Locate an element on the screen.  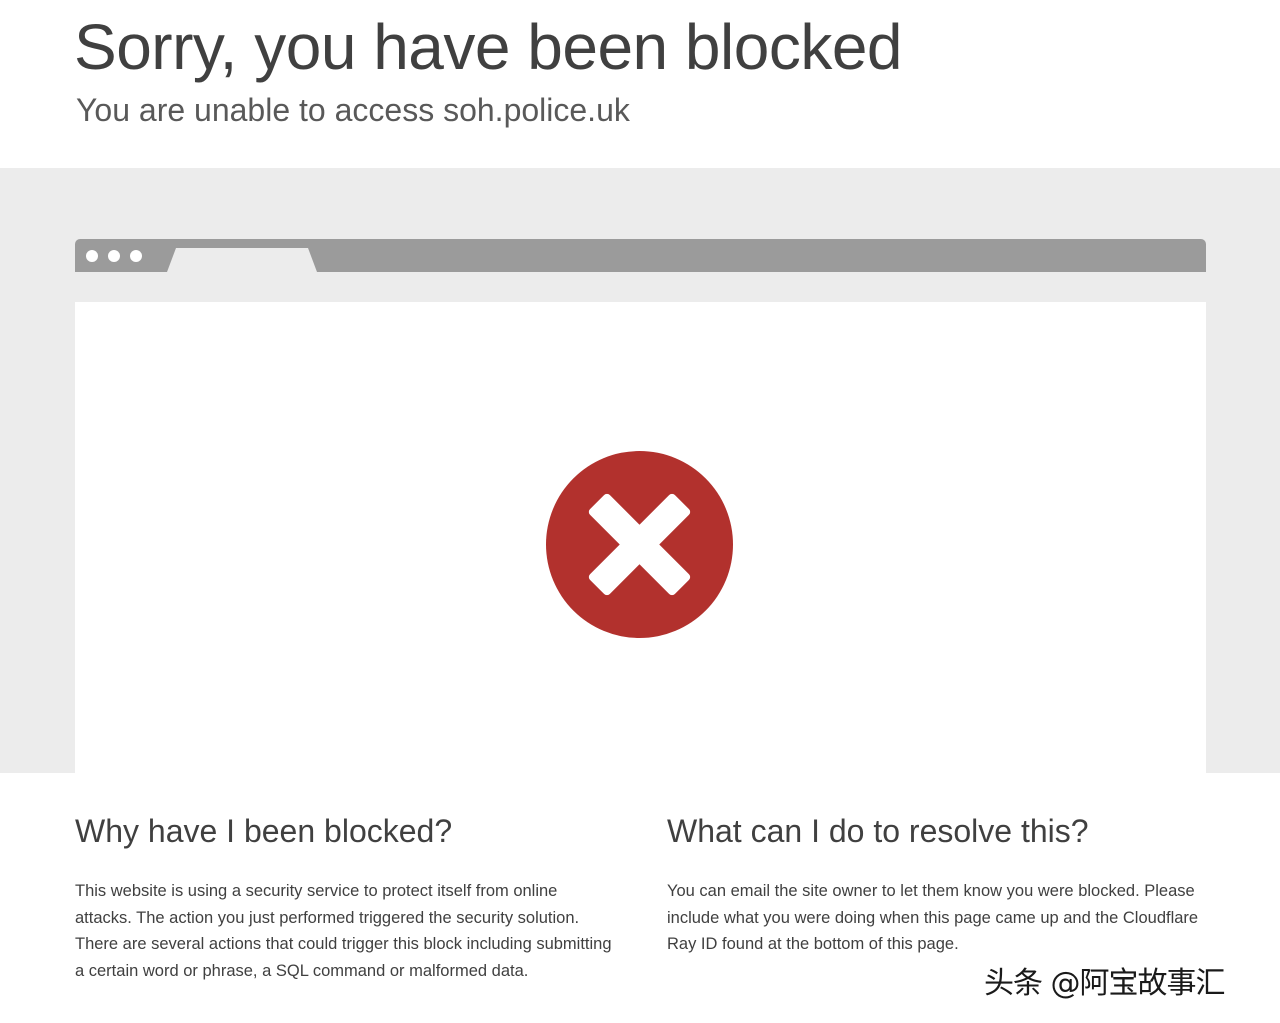
resolve-heading: What can I do to resolve this? is located at coordinates (878, 831).